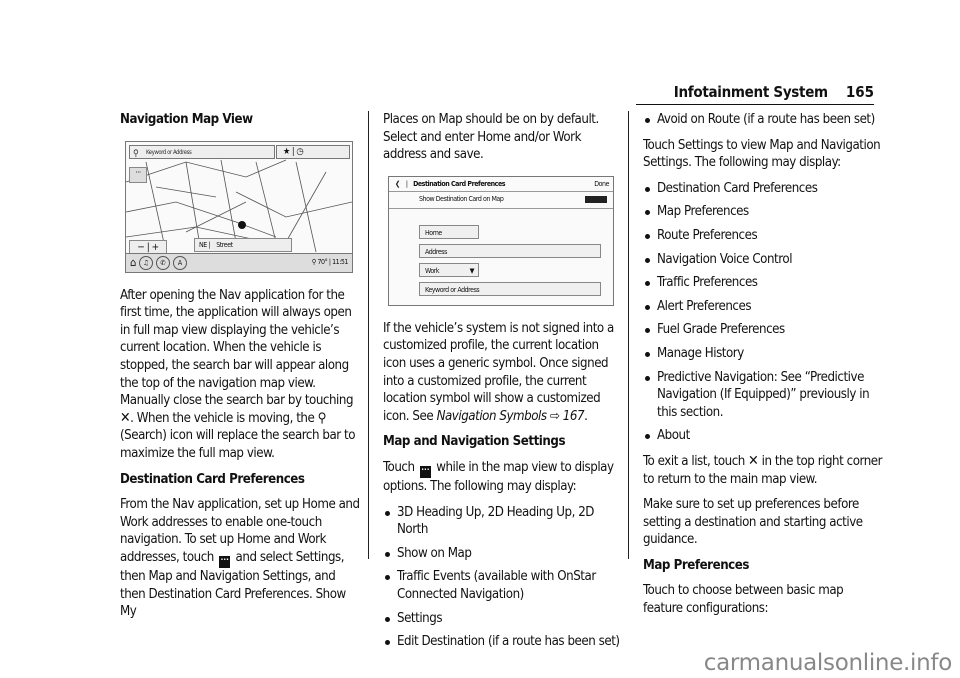 This screenshot has width=960, height=678. I want to click on more-button: ···, so click(138, 174).